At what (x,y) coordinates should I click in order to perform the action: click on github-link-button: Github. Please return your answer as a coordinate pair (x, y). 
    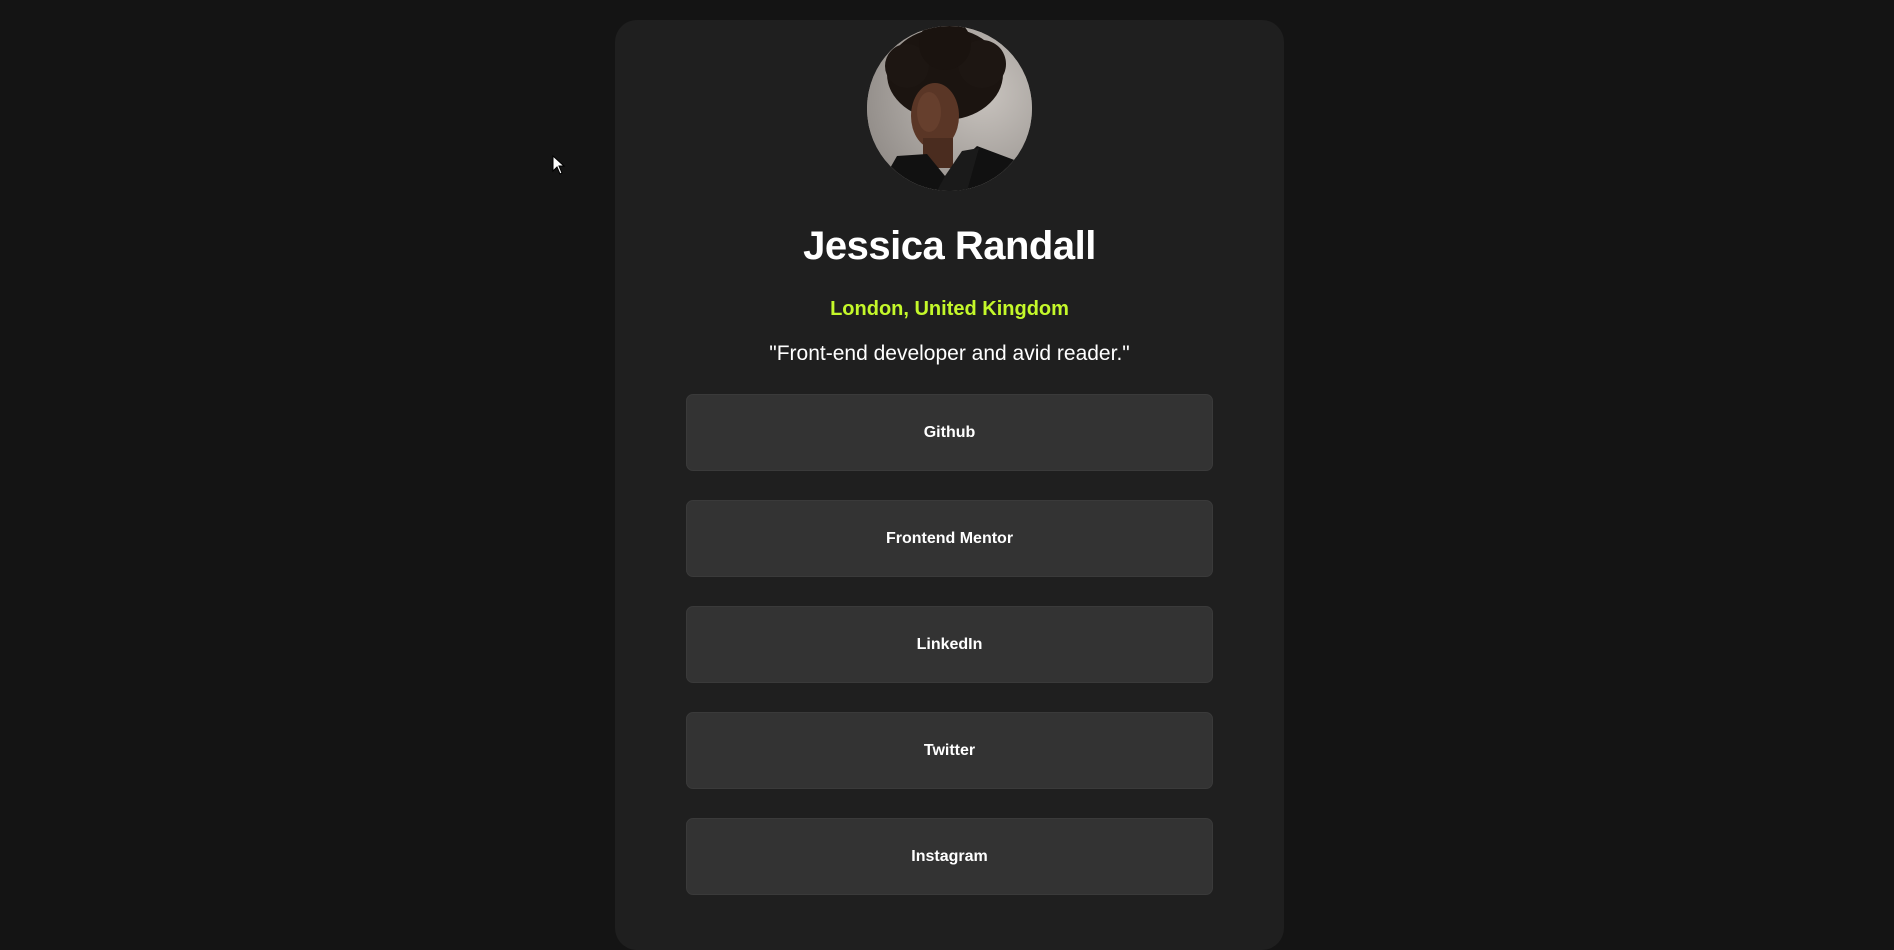
    Looking at the image, I should click on (949, 432).